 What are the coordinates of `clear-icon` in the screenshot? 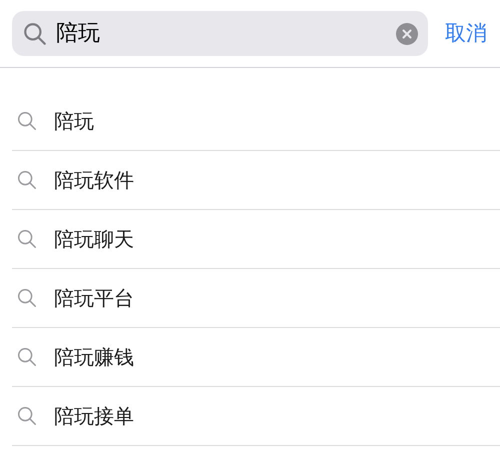 It's located at (407, 33).